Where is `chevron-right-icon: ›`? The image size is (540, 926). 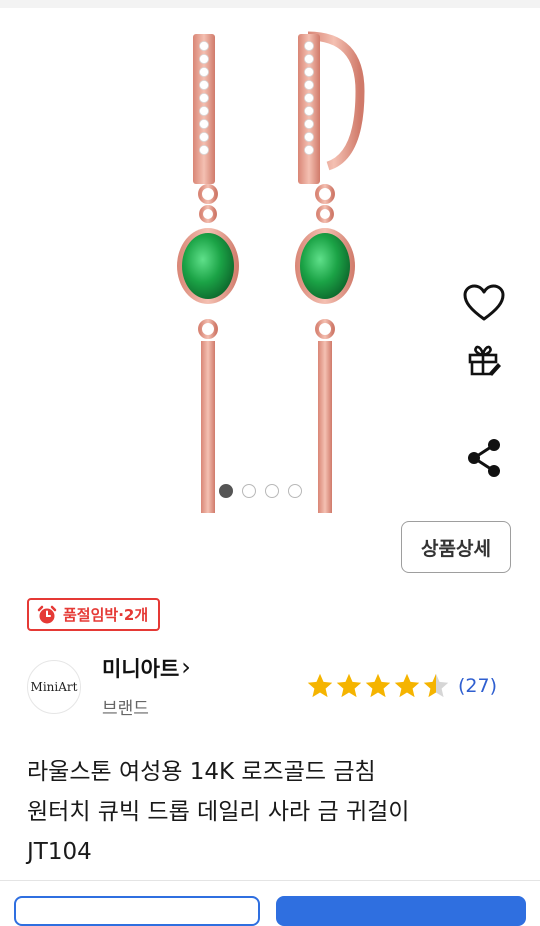 chevron-right-icon: › is located at coordinates (186, 667).